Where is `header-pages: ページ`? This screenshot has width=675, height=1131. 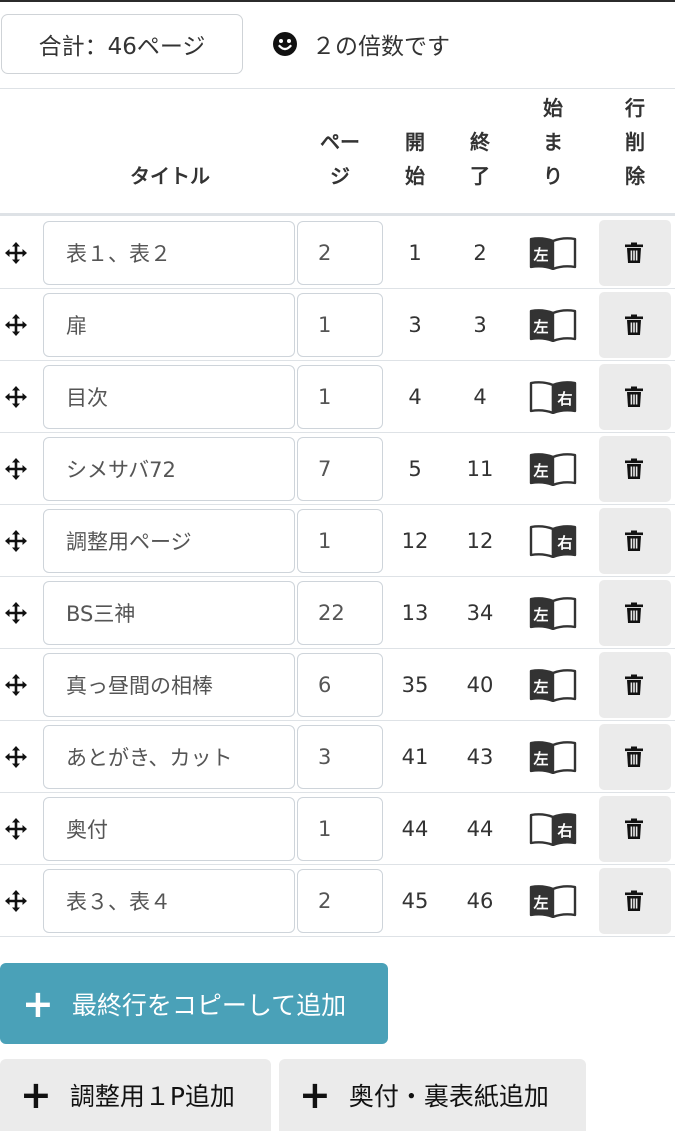 header-pages: ページ is located at coordinates (340, 159).